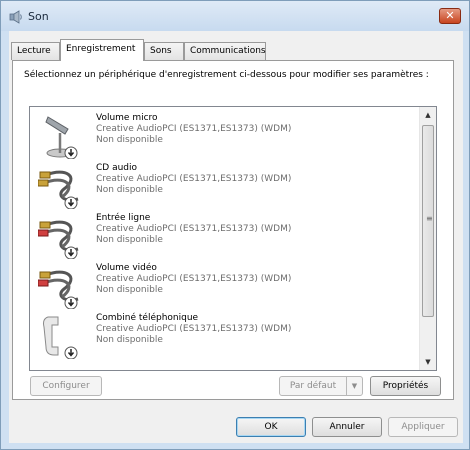 Image resolution: width=470 pixels, height=450 pixels. Describe the element at coordinates (117, 168) in the screenshot. I see `device-name: CD audio` at that location.